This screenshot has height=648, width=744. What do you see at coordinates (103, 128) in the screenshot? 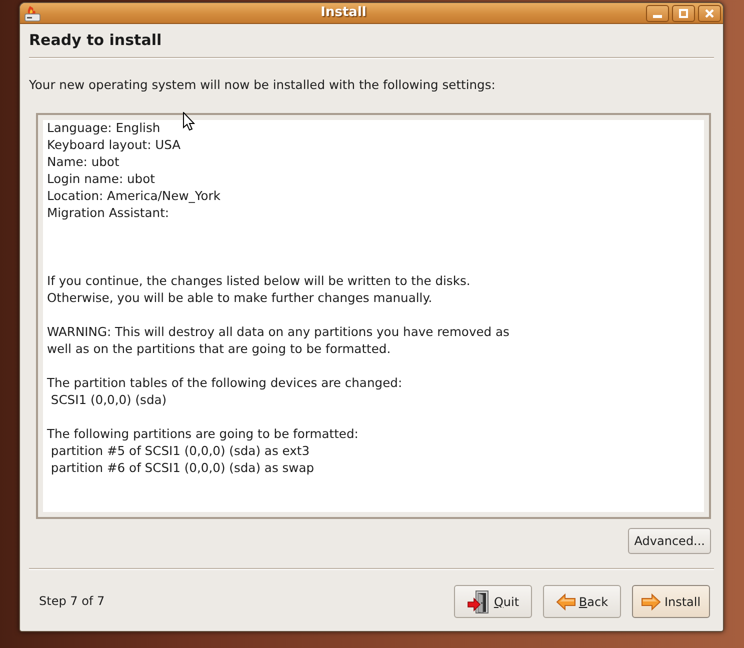
I see `setting-line: Language: English` at bounding box center [103, 128].